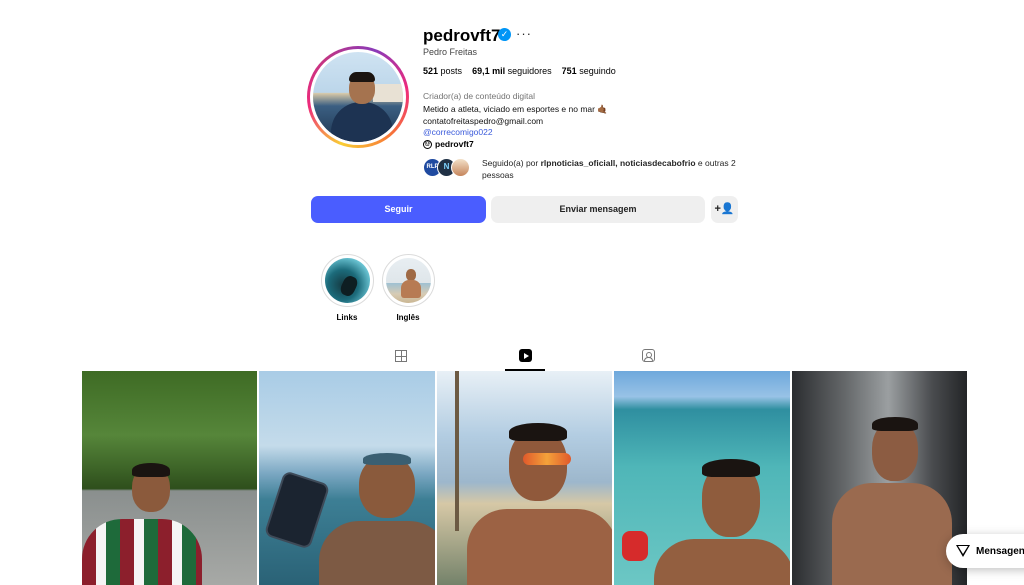 The image size is (1024, 585). I want to click on avatar-torso, so click(362, 122).